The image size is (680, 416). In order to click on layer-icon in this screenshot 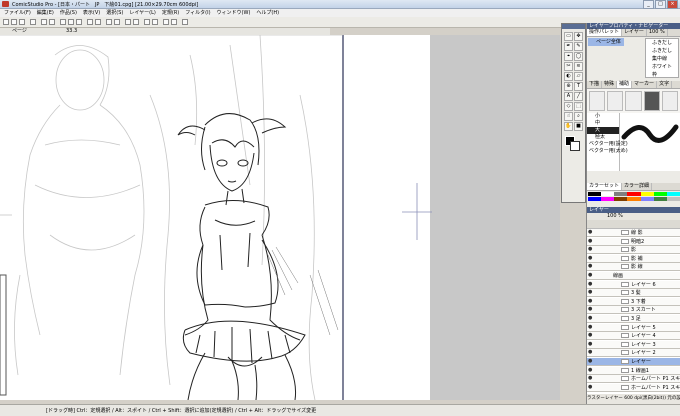, I will do `click(147, 22)`.